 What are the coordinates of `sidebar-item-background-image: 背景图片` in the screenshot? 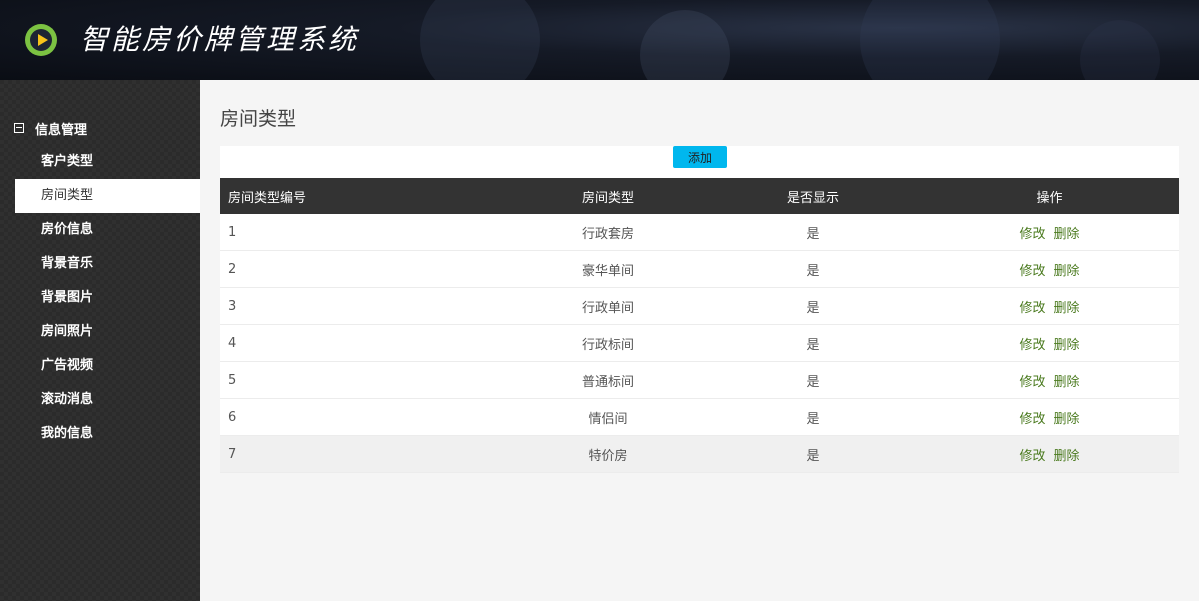 It's located at (107, 298).